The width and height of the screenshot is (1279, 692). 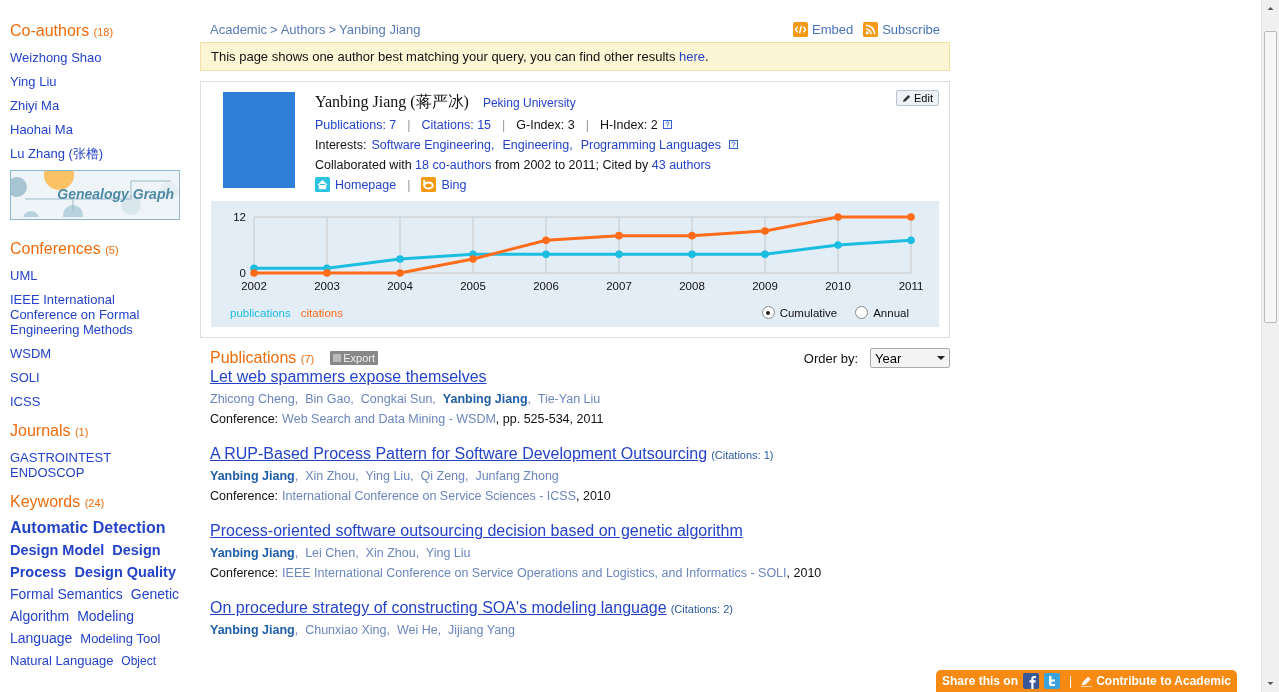 What do you see at coordinates (57, 153) in the screenshot?
I see `coauthor-link: Lu Zhang (张橹)` at bounding box center [57, 153].